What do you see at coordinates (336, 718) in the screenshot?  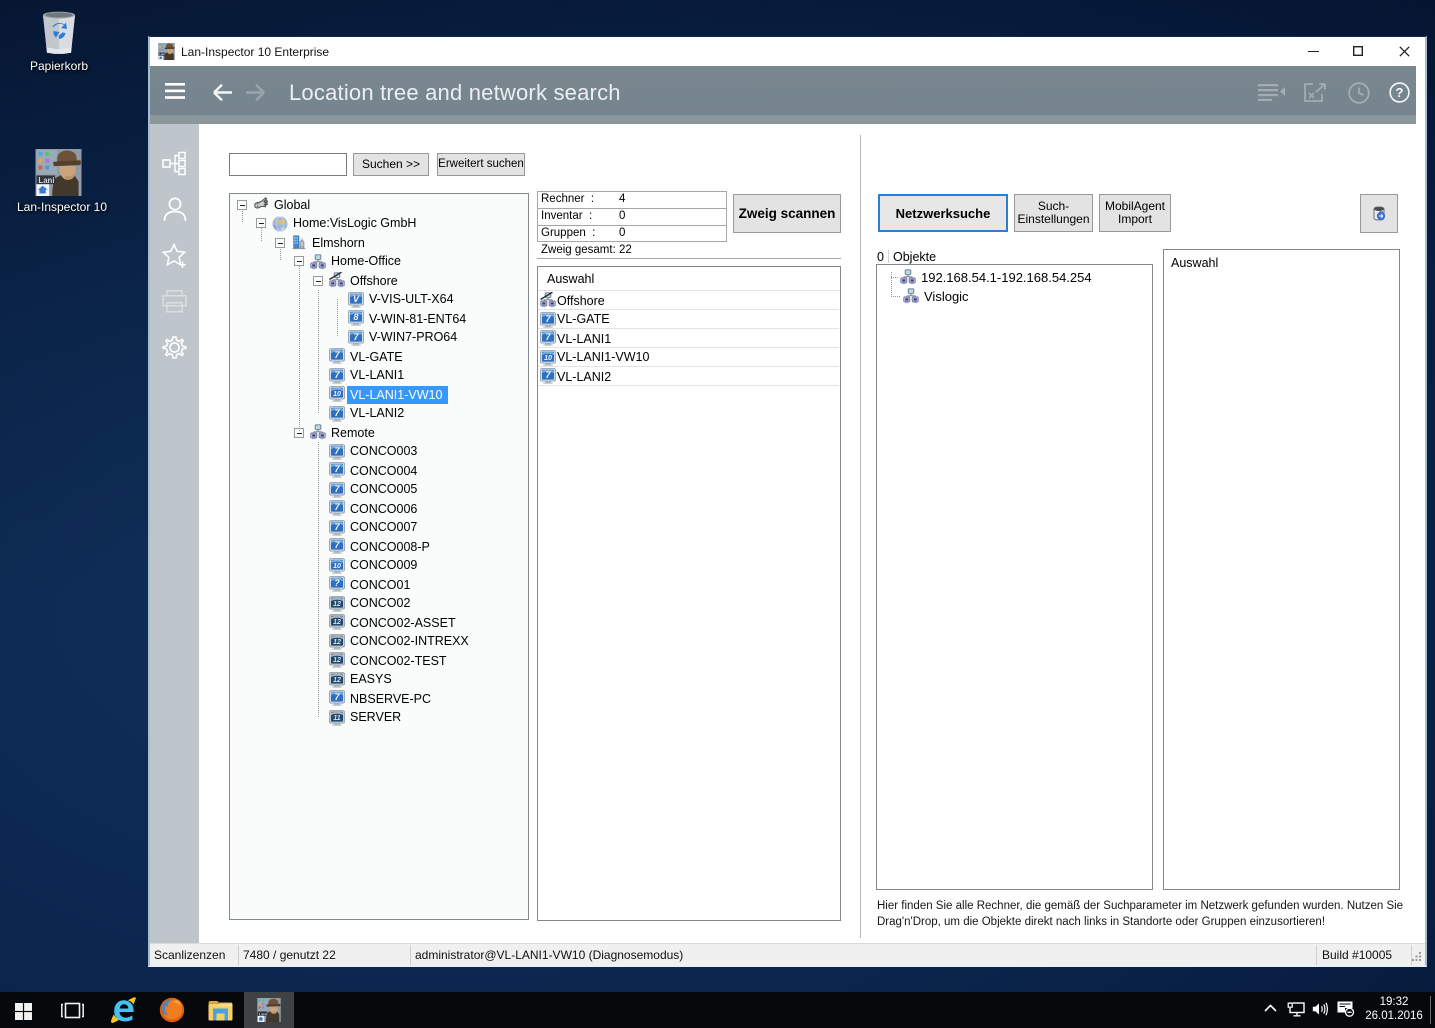 I see `svg-text: 11` at bounding box center [336, 718].